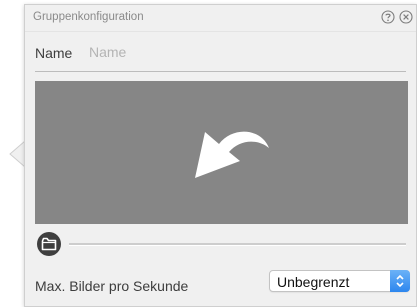 Image resolution: width=417 pixels, height=307 pixels. I want to click on folder-icon, so click(49, 244).